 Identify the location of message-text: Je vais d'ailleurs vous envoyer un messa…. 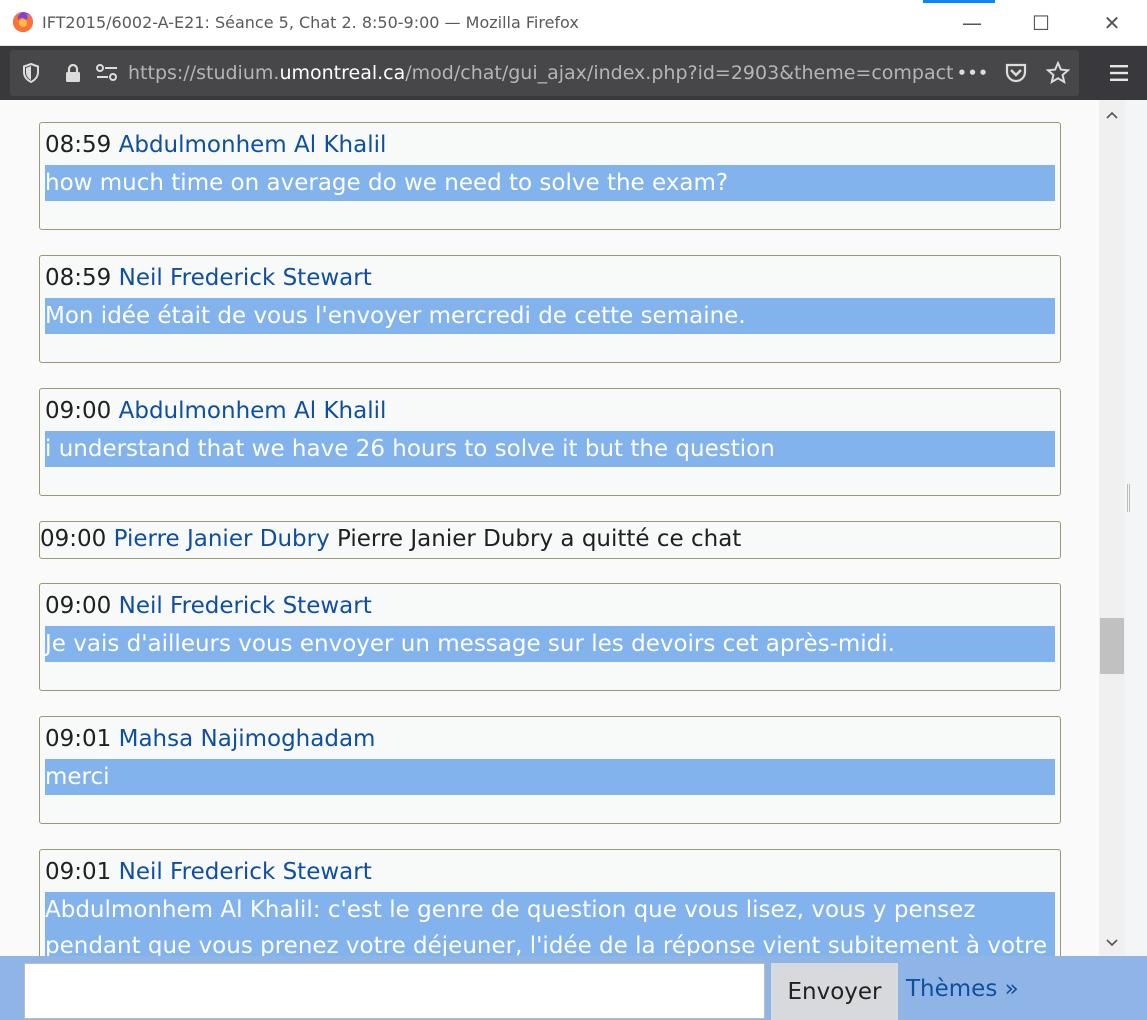
(550, 644).